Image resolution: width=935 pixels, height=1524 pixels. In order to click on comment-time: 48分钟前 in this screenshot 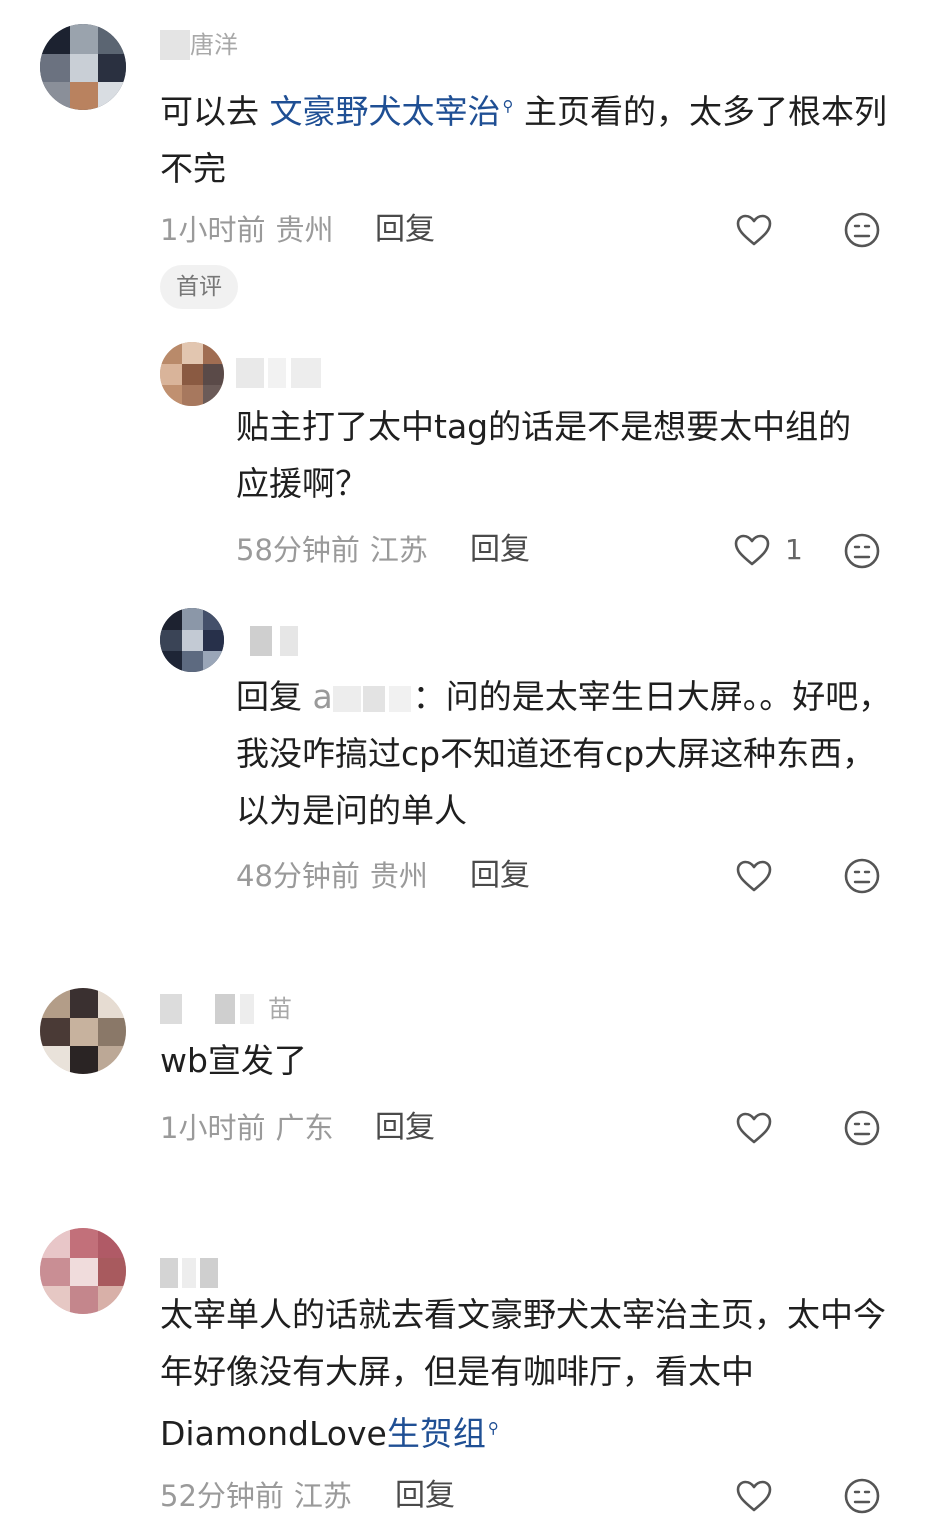, I will do `click(298, 876)`.